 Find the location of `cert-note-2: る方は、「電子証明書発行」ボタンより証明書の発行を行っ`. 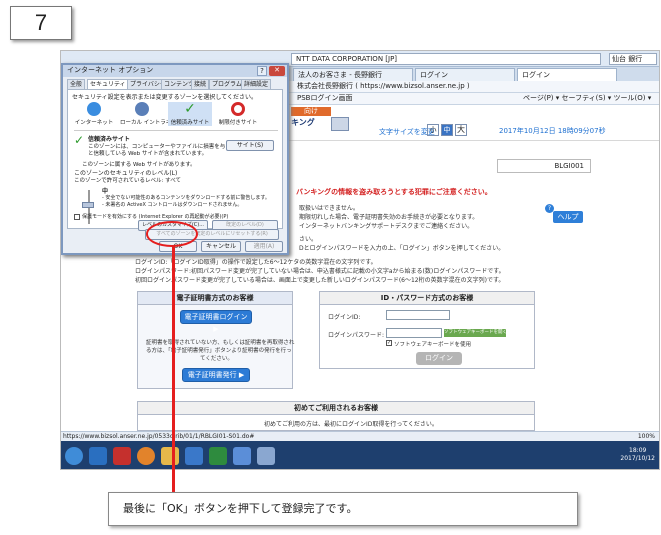

cert-note-2: る方は、「電子証明書発行」ボタンより証明書の発行を行っ is located at coordinates (219, 351).